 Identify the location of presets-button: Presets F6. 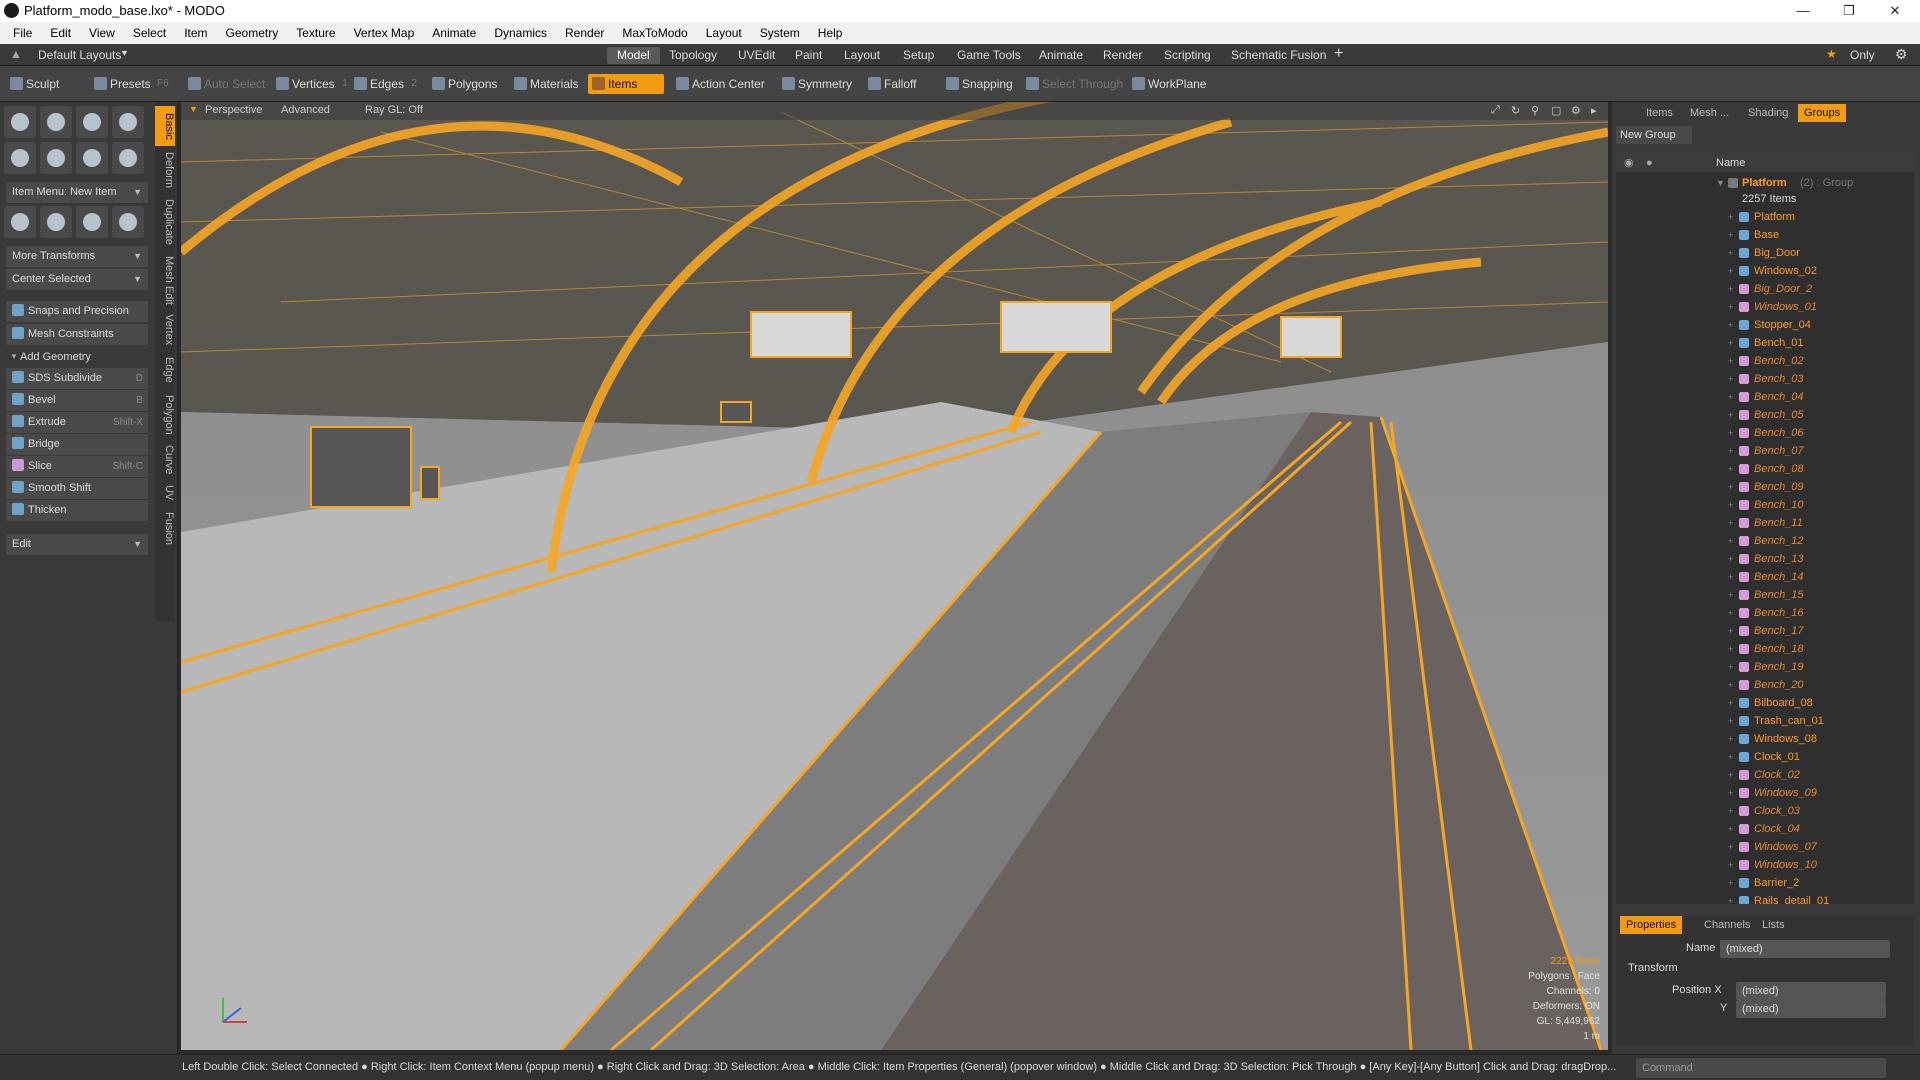
(130, 84).